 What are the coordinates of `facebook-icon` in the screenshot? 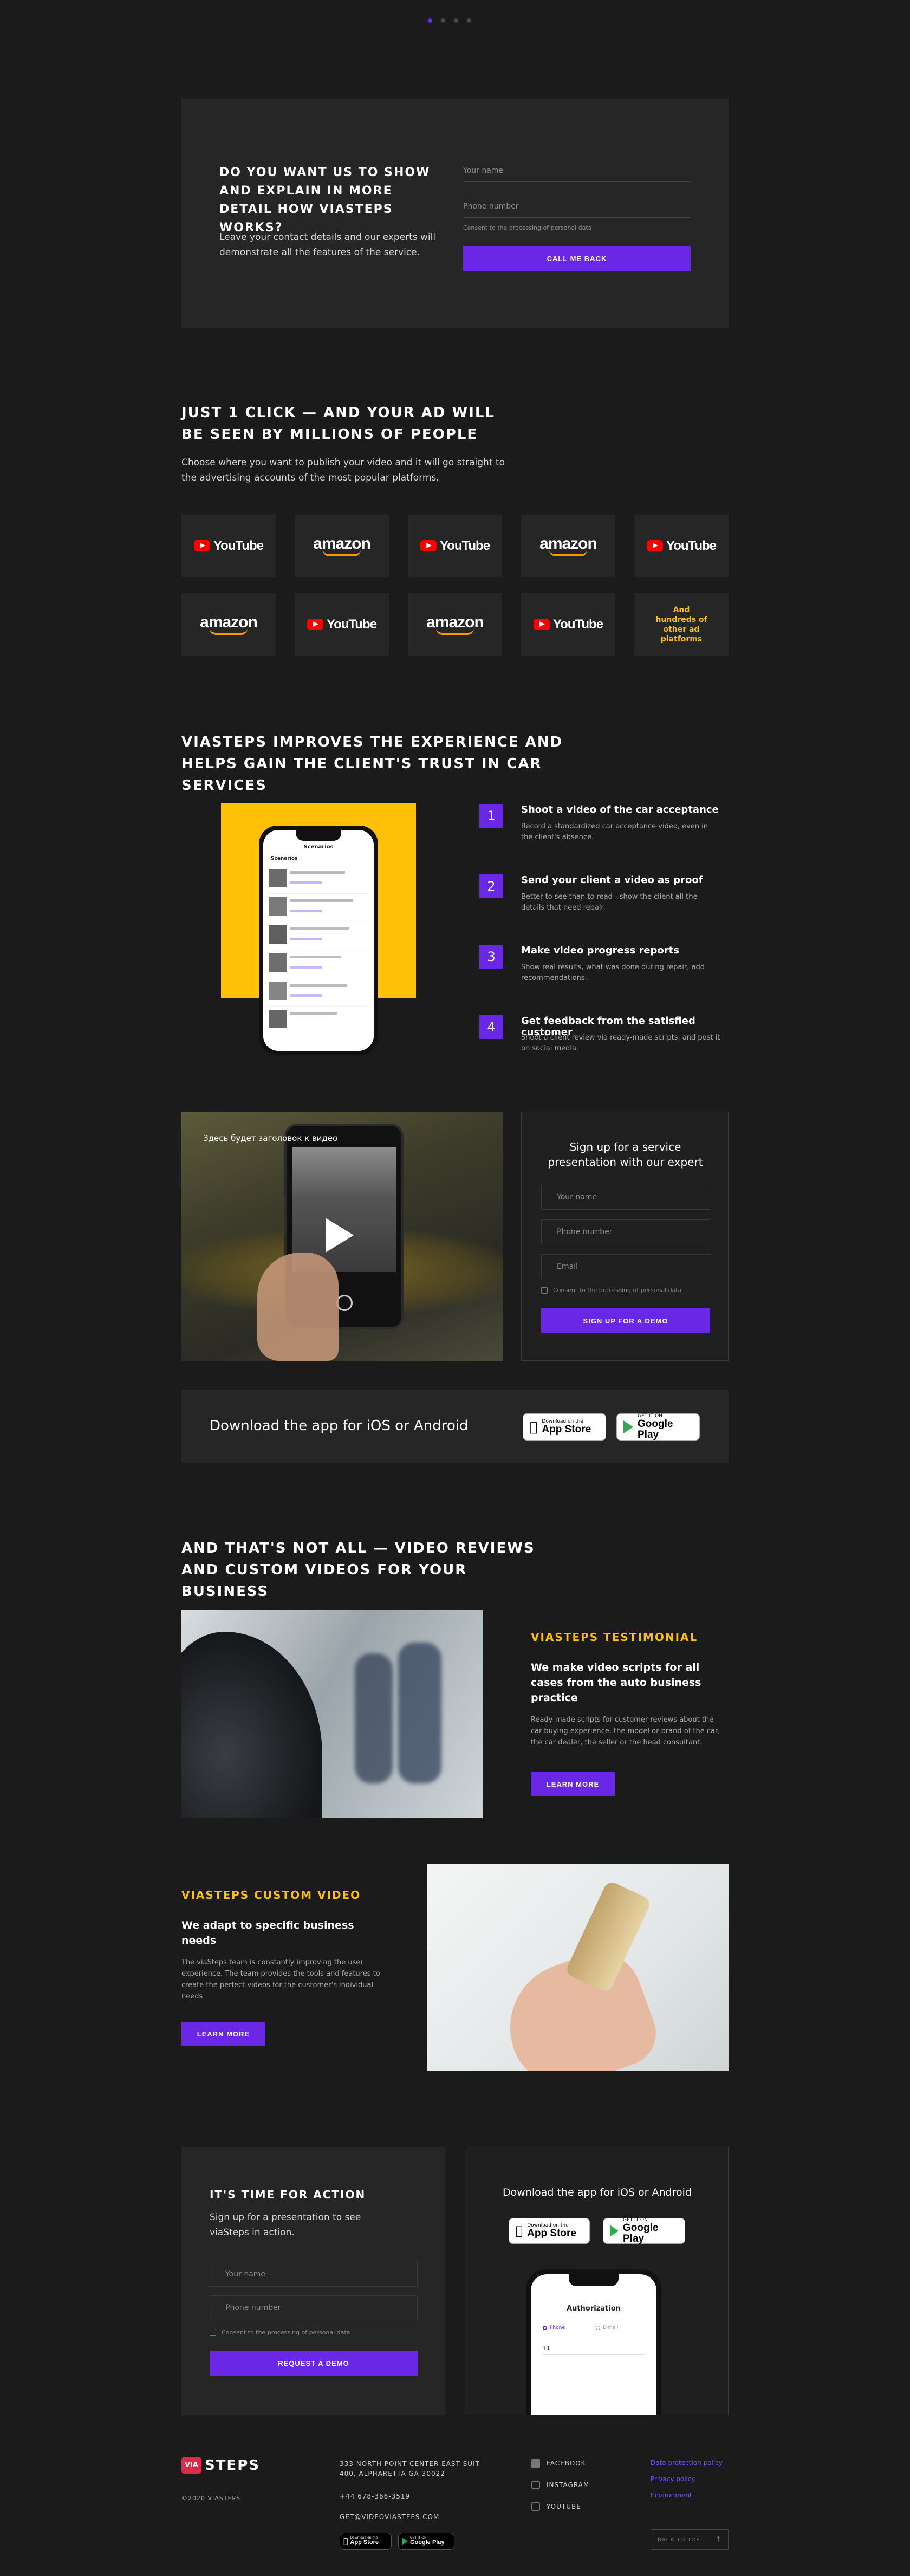 It's located at (535, 2463).